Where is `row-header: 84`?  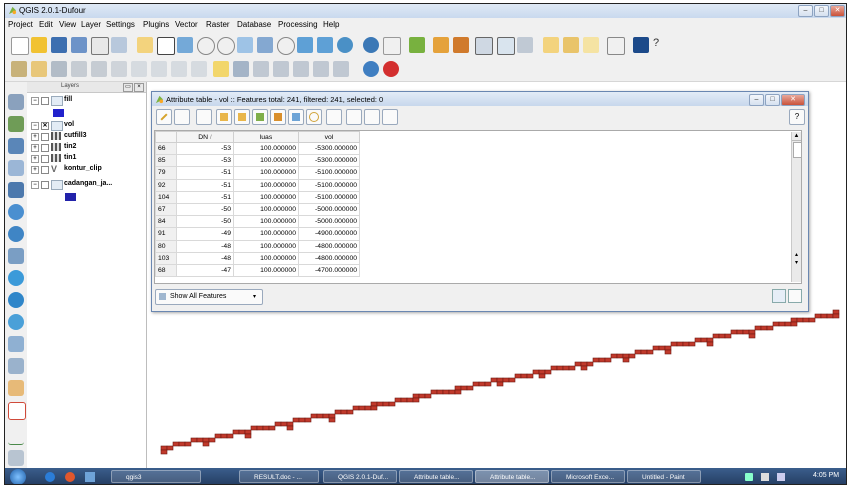
row-header: 84 is located at coordinates (166, 222).